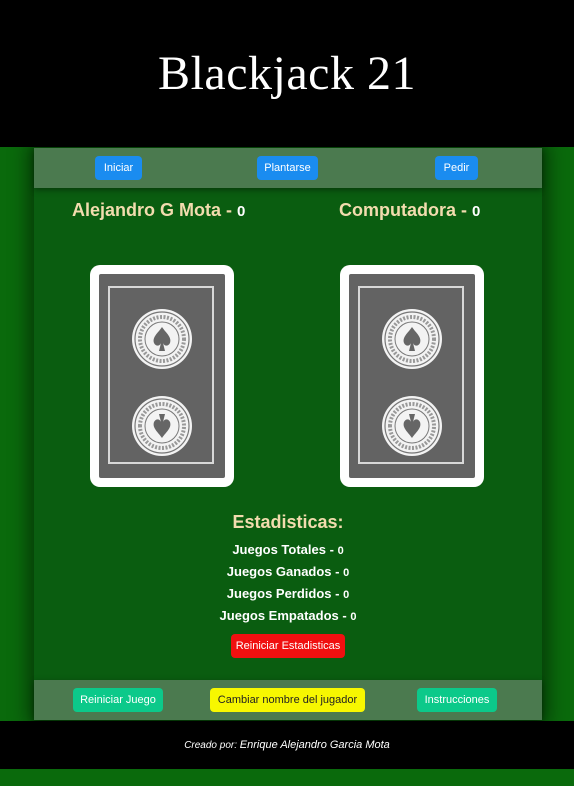  Describe the element at coordinates (288, 522) in the screenshot. I see `stats-title: Estadisticas:` at that location.